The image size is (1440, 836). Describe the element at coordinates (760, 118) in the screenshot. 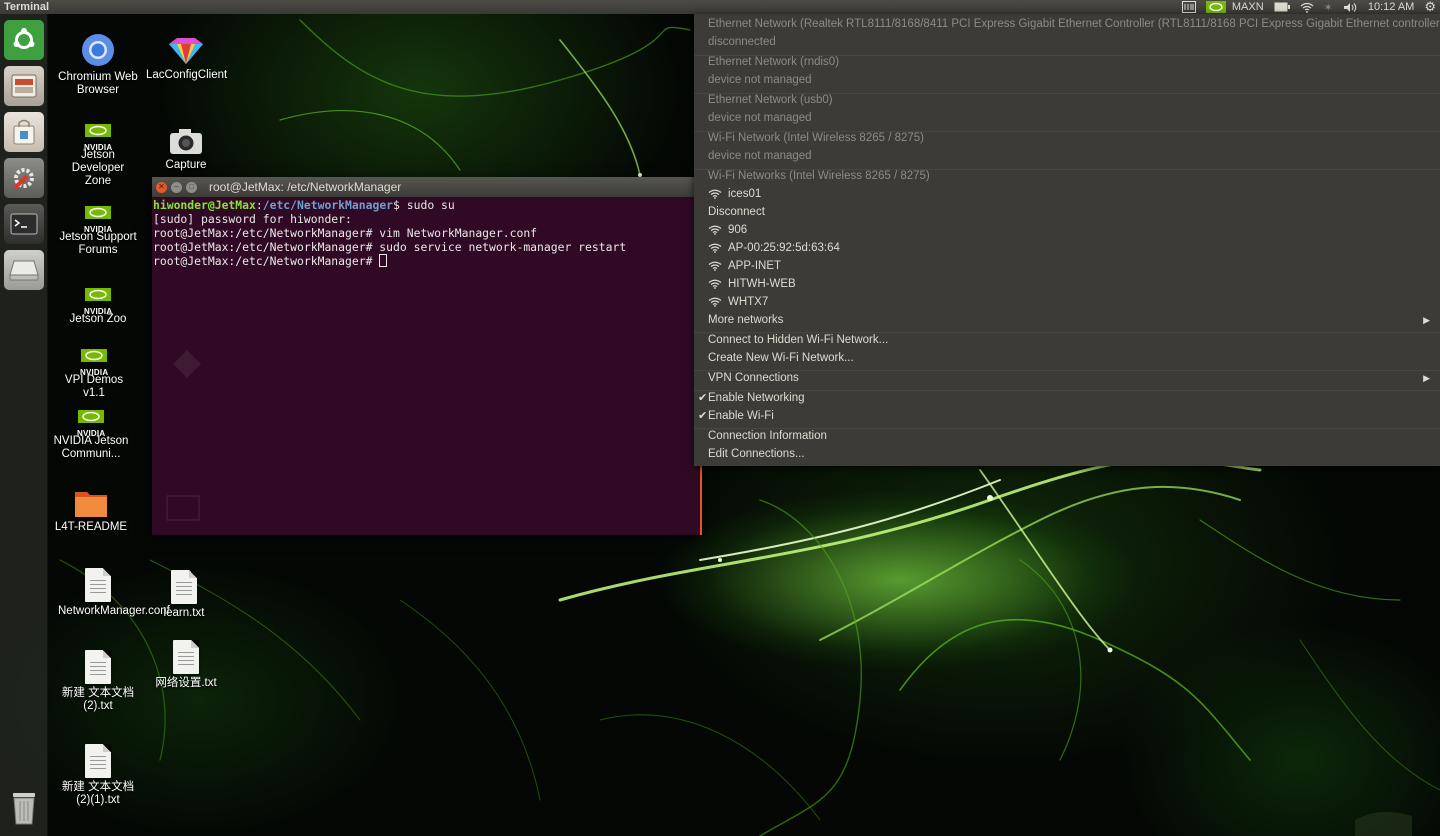

I see `ethernet-usb0-status: device not managed` at that location.